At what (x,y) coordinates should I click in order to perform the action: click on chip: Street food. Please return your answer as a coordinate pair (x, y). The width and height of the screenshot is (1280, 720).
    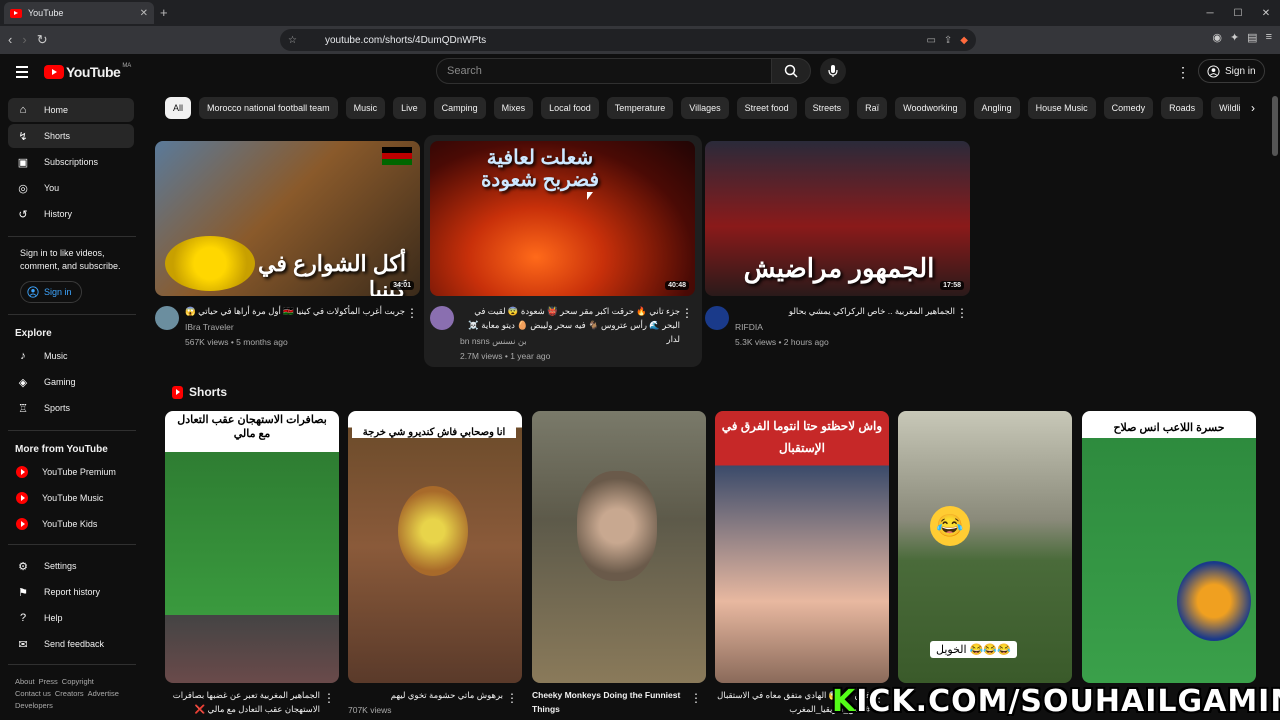
    Looking at the image, I should click on (766, 108).